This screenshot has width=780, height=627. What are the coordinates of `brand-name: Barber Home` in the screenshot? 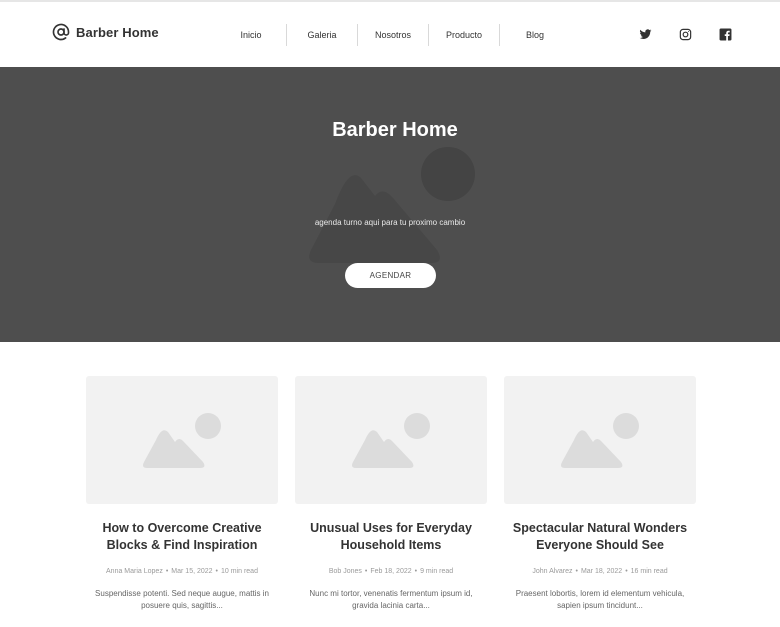 It's located at (117, 32).